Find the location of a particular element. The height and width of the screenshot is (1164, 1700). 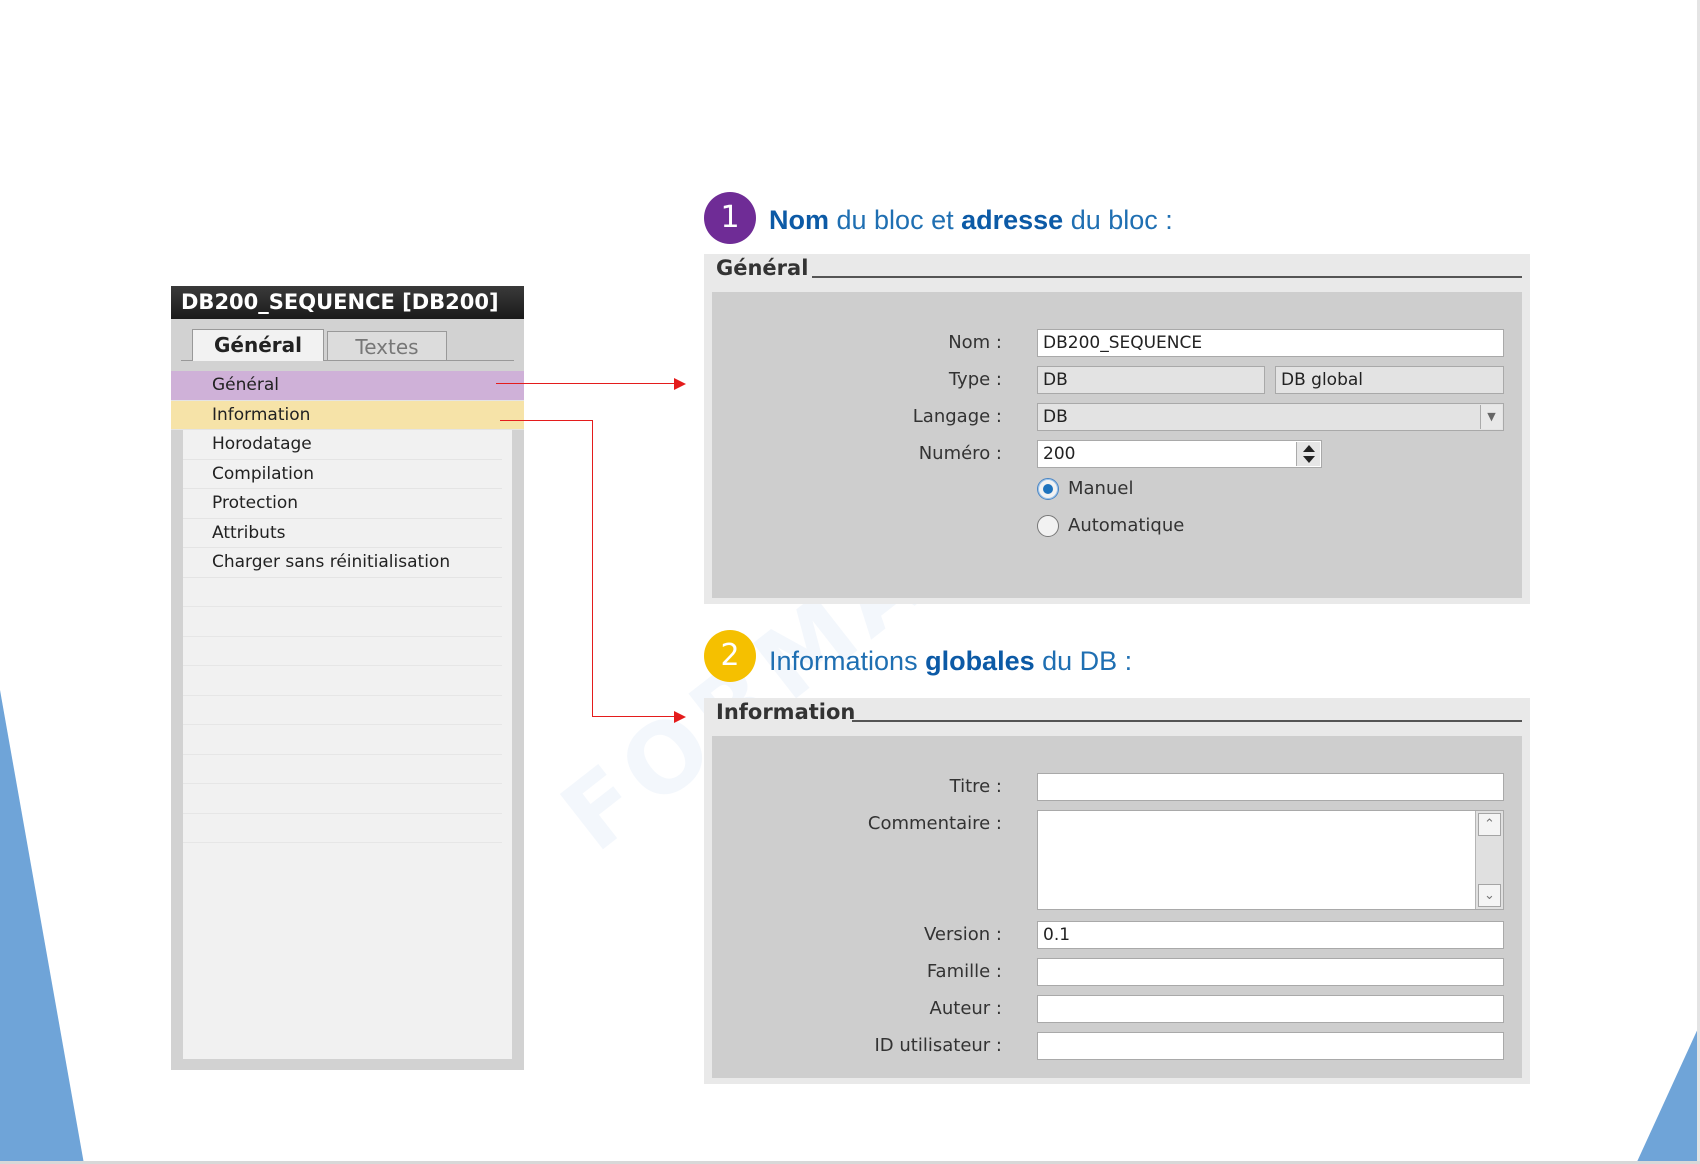

nav-item-timestamps: Horodatage is located at coordinates (342, 445).